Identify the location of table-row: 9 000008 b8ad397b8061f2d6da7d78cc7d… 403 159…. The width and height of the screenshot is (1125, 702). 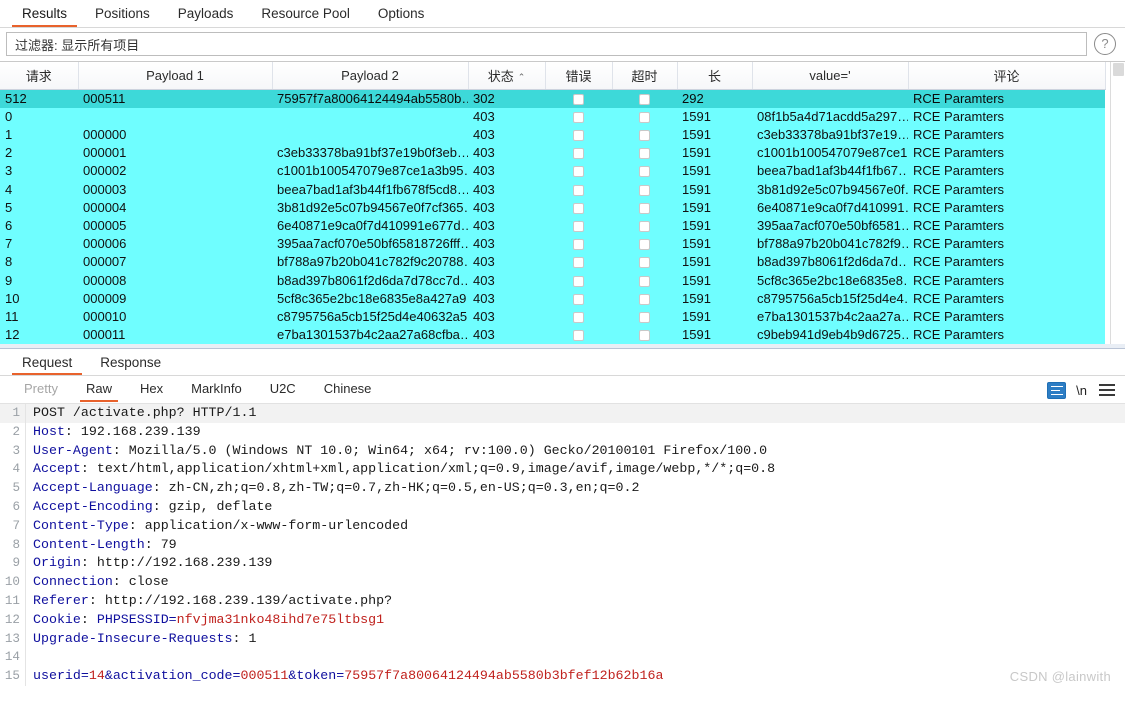
(552, 280).